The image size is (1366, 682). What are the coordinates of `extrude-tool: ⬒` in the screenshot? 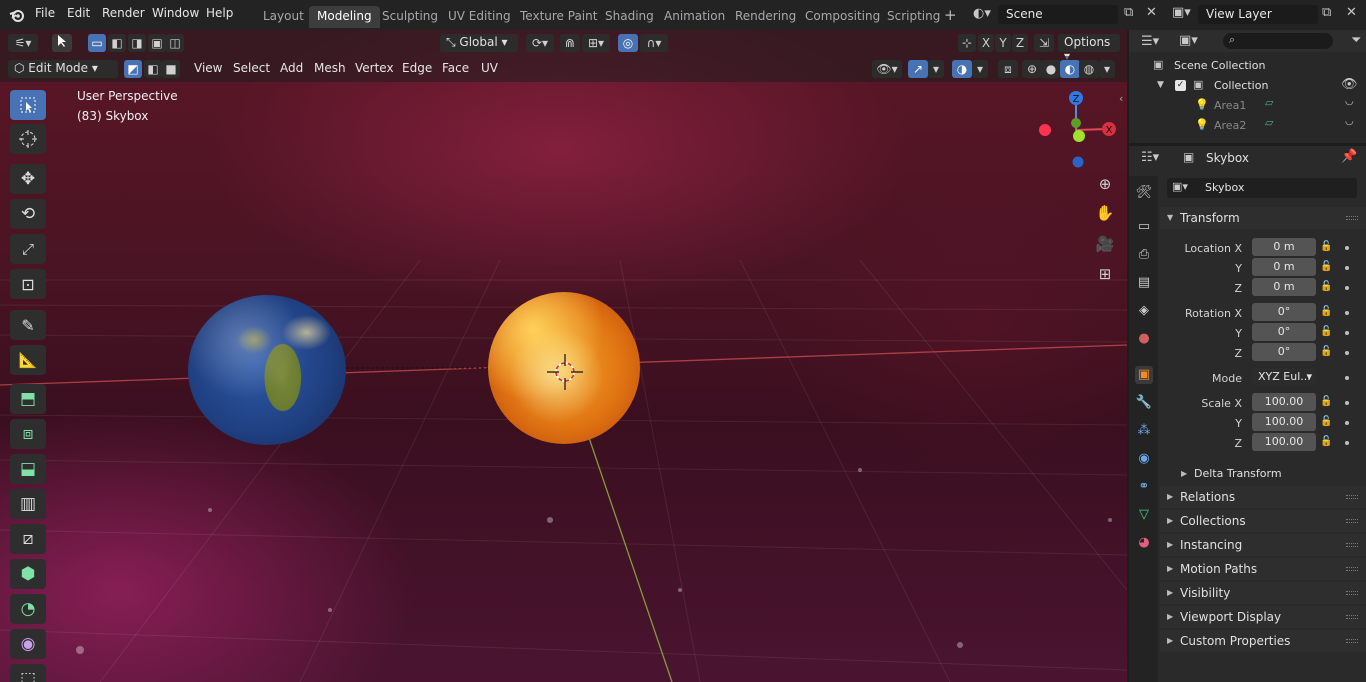 It's located at (28, 399).